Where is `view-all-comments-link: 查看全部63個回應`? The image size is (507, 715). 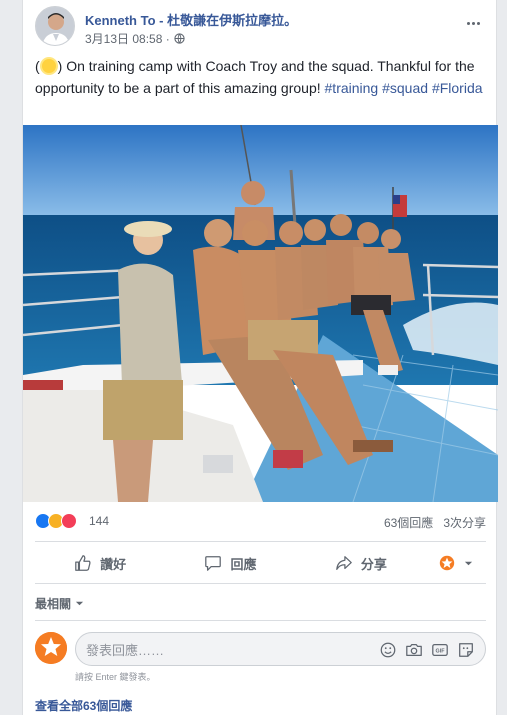 view-all-comments-link: 查看全部63個回應 is located at coordinates (83, 705).